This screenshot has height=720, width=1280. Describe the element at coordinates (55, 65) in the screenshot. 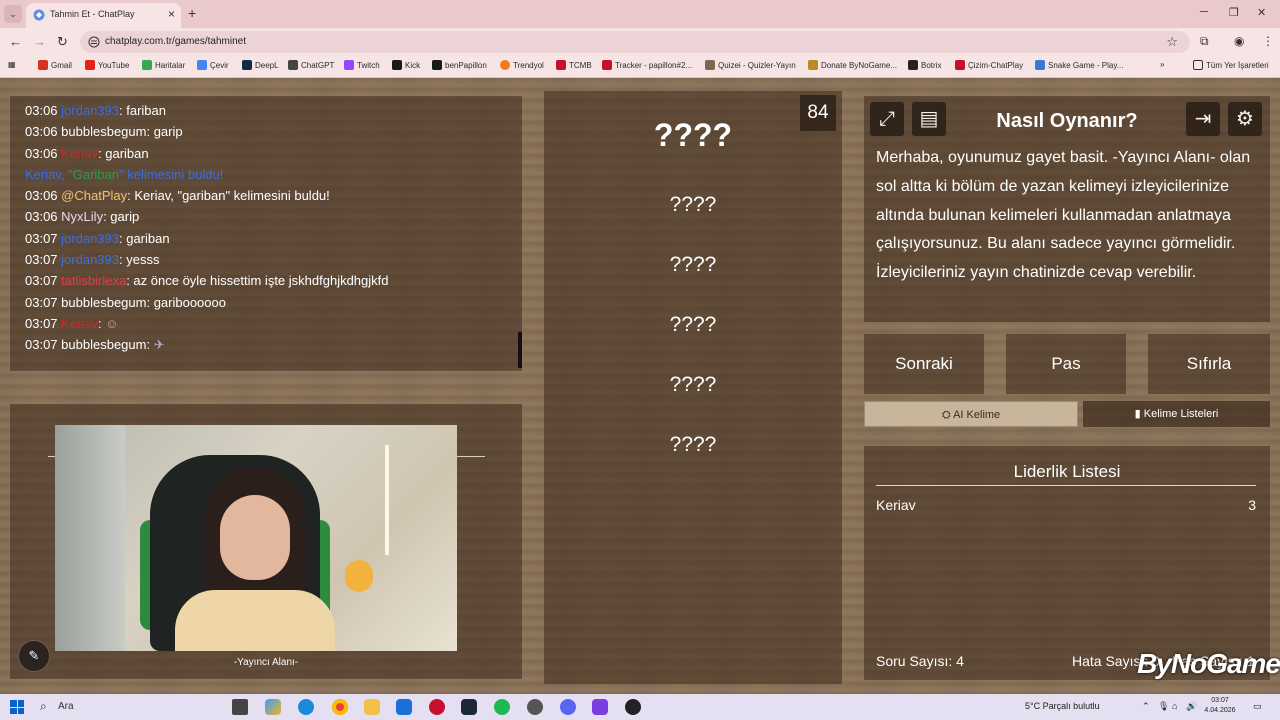

I see `bookmark-gmail: Gmail` at that location.